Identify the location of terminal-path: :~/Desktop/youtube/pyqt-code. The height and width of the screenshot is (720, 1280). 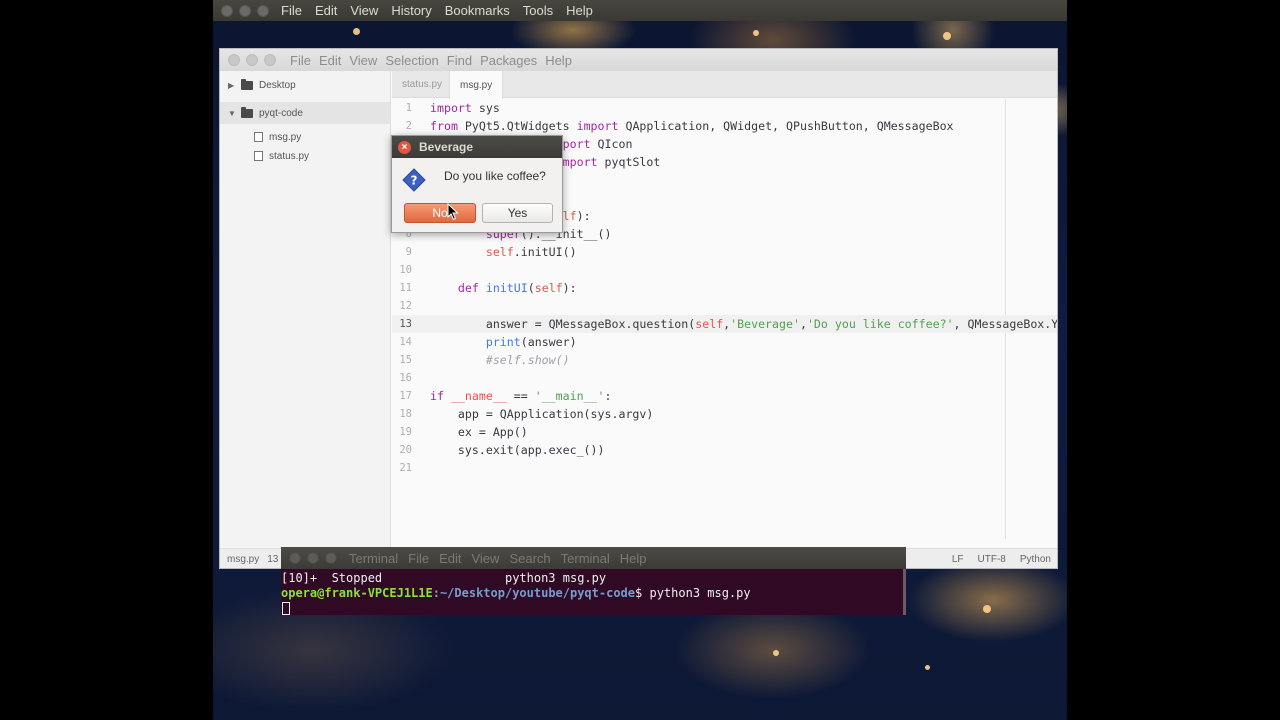
(534, 593).